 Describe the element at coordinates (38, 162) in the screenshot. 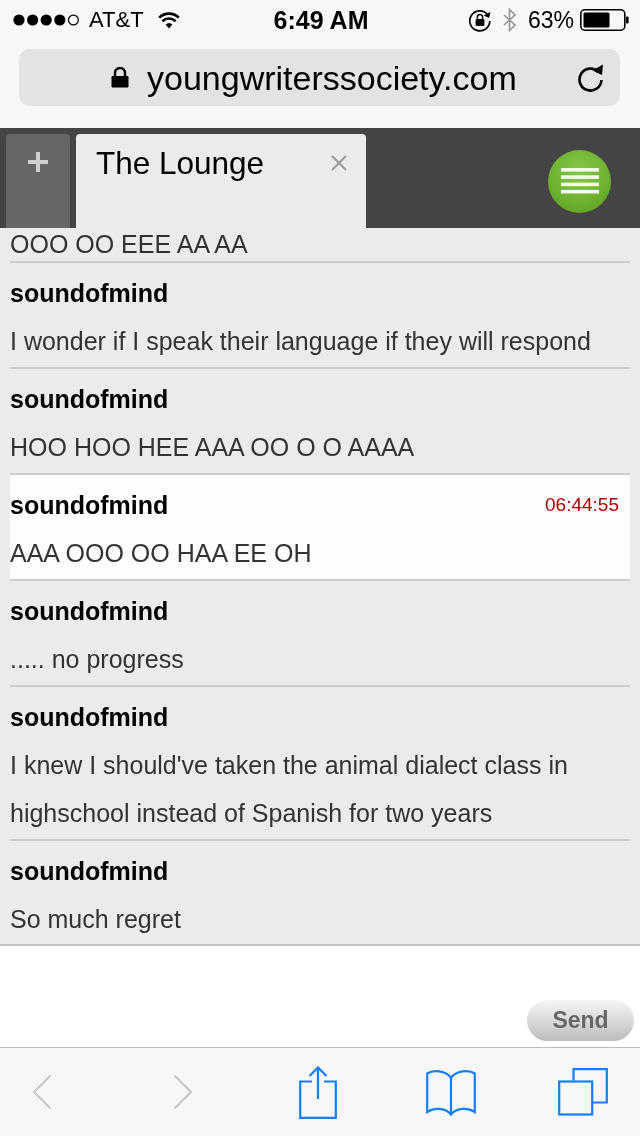

I see `plus-icon` at that location.